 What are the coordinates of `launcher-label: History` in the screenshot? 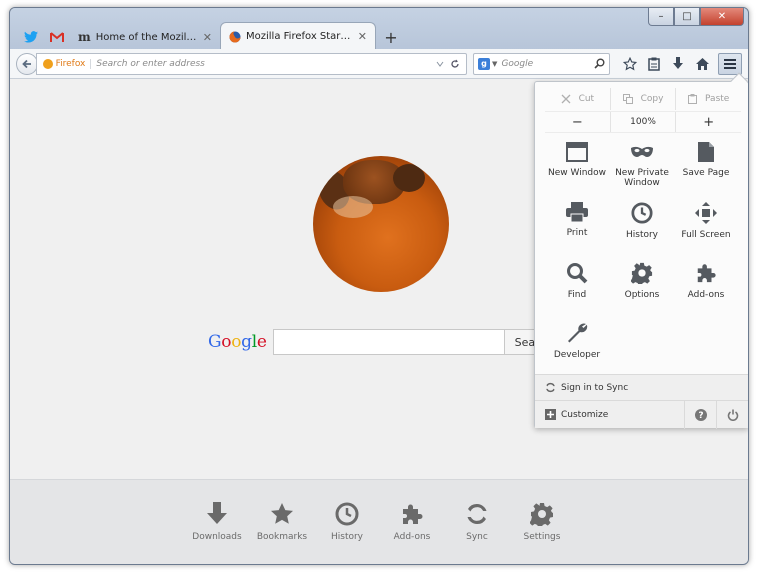 It's located at (347, 537).